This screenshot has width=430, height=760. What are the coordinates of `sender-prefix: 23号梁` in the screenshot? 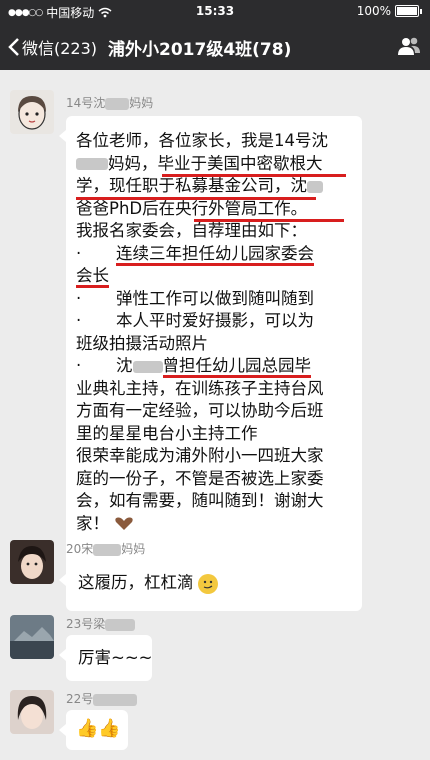 It's located at (86, 624).